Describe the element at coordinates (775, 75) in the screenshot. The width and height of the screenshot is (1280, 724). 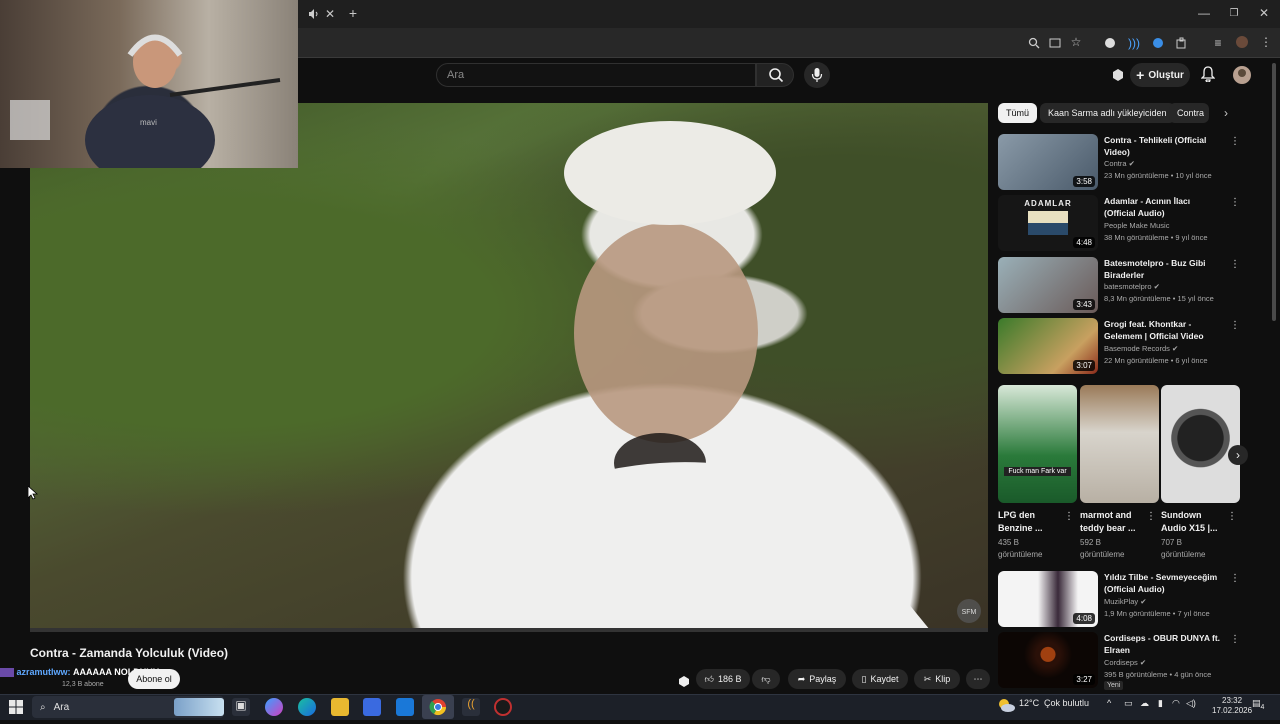
I see `search-button` at that location.